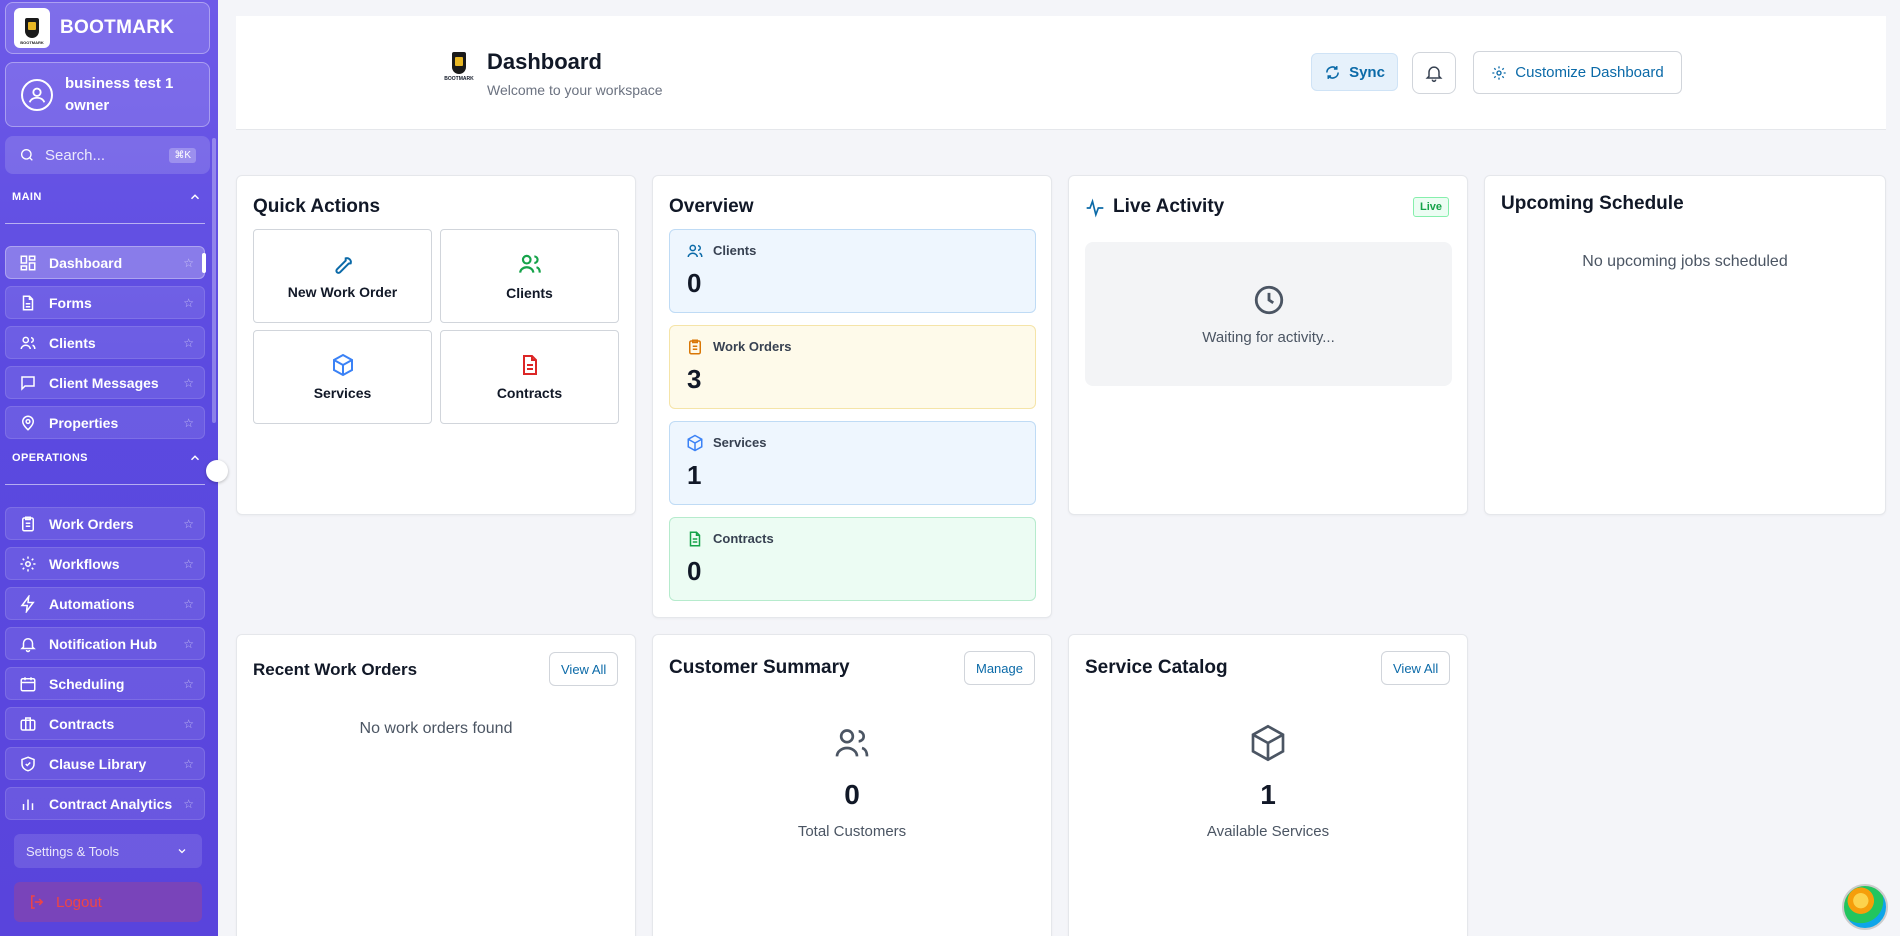  Describe the element at coordinates (584, 669) in the screenshot. I see `view-all-work-orders-button: View All` at that location.